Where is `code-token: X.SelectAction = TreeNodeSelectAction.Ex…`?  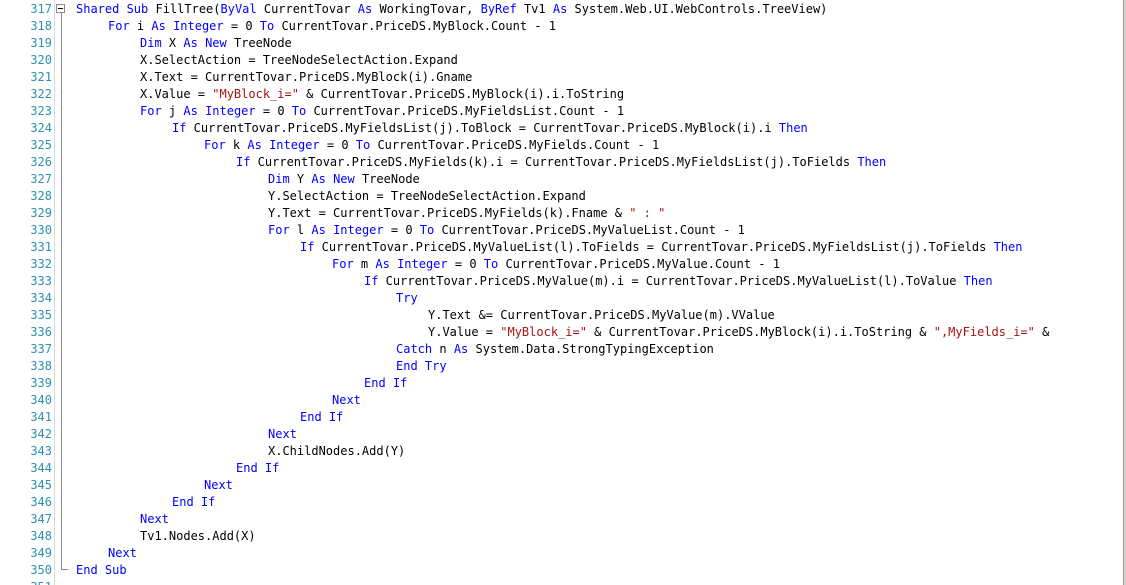
code-token: X.SelectAction = TreeNodeSelectAction.Ex… is located at coordinates (299, 60).